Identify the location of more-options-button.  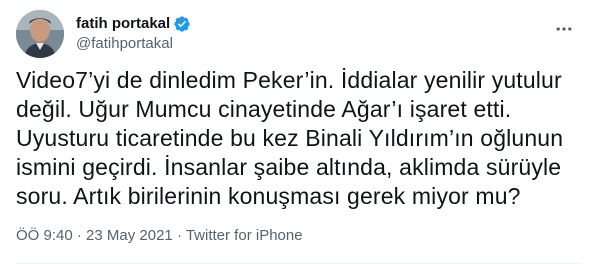
(564, 29).